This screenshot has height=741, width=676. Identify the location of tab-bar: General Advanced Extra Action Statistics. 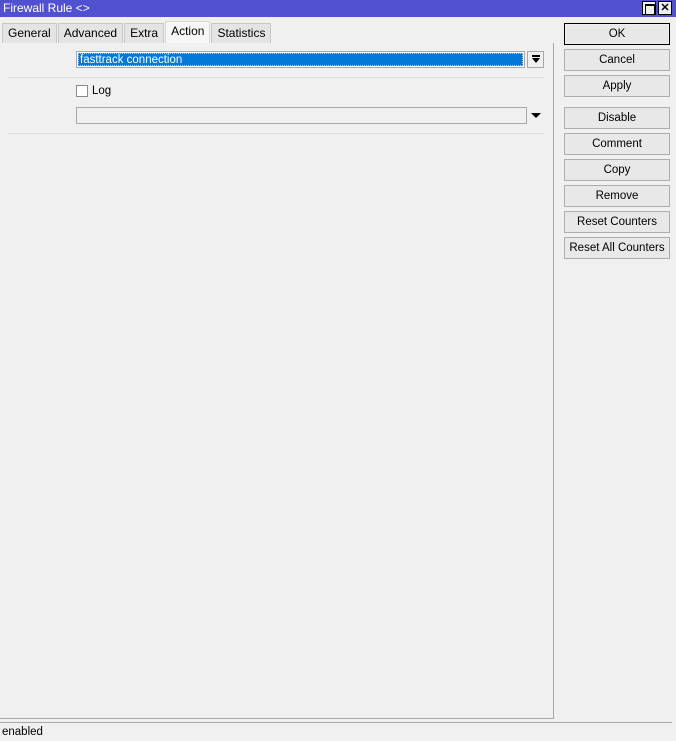
(137, 32).